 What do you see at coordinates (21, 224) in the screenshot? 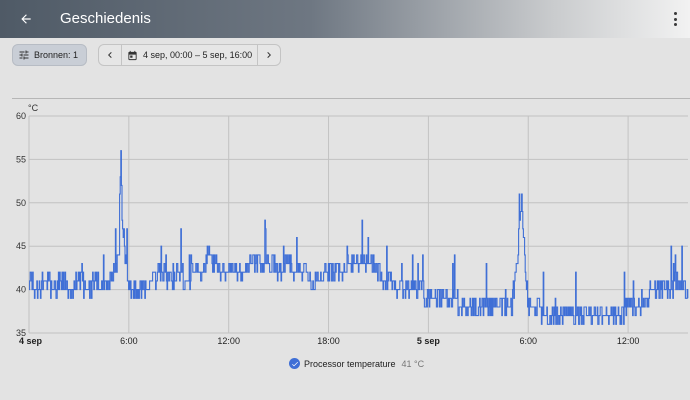
I see `y-axis: 605550454035` at bounding box center [21, 224].